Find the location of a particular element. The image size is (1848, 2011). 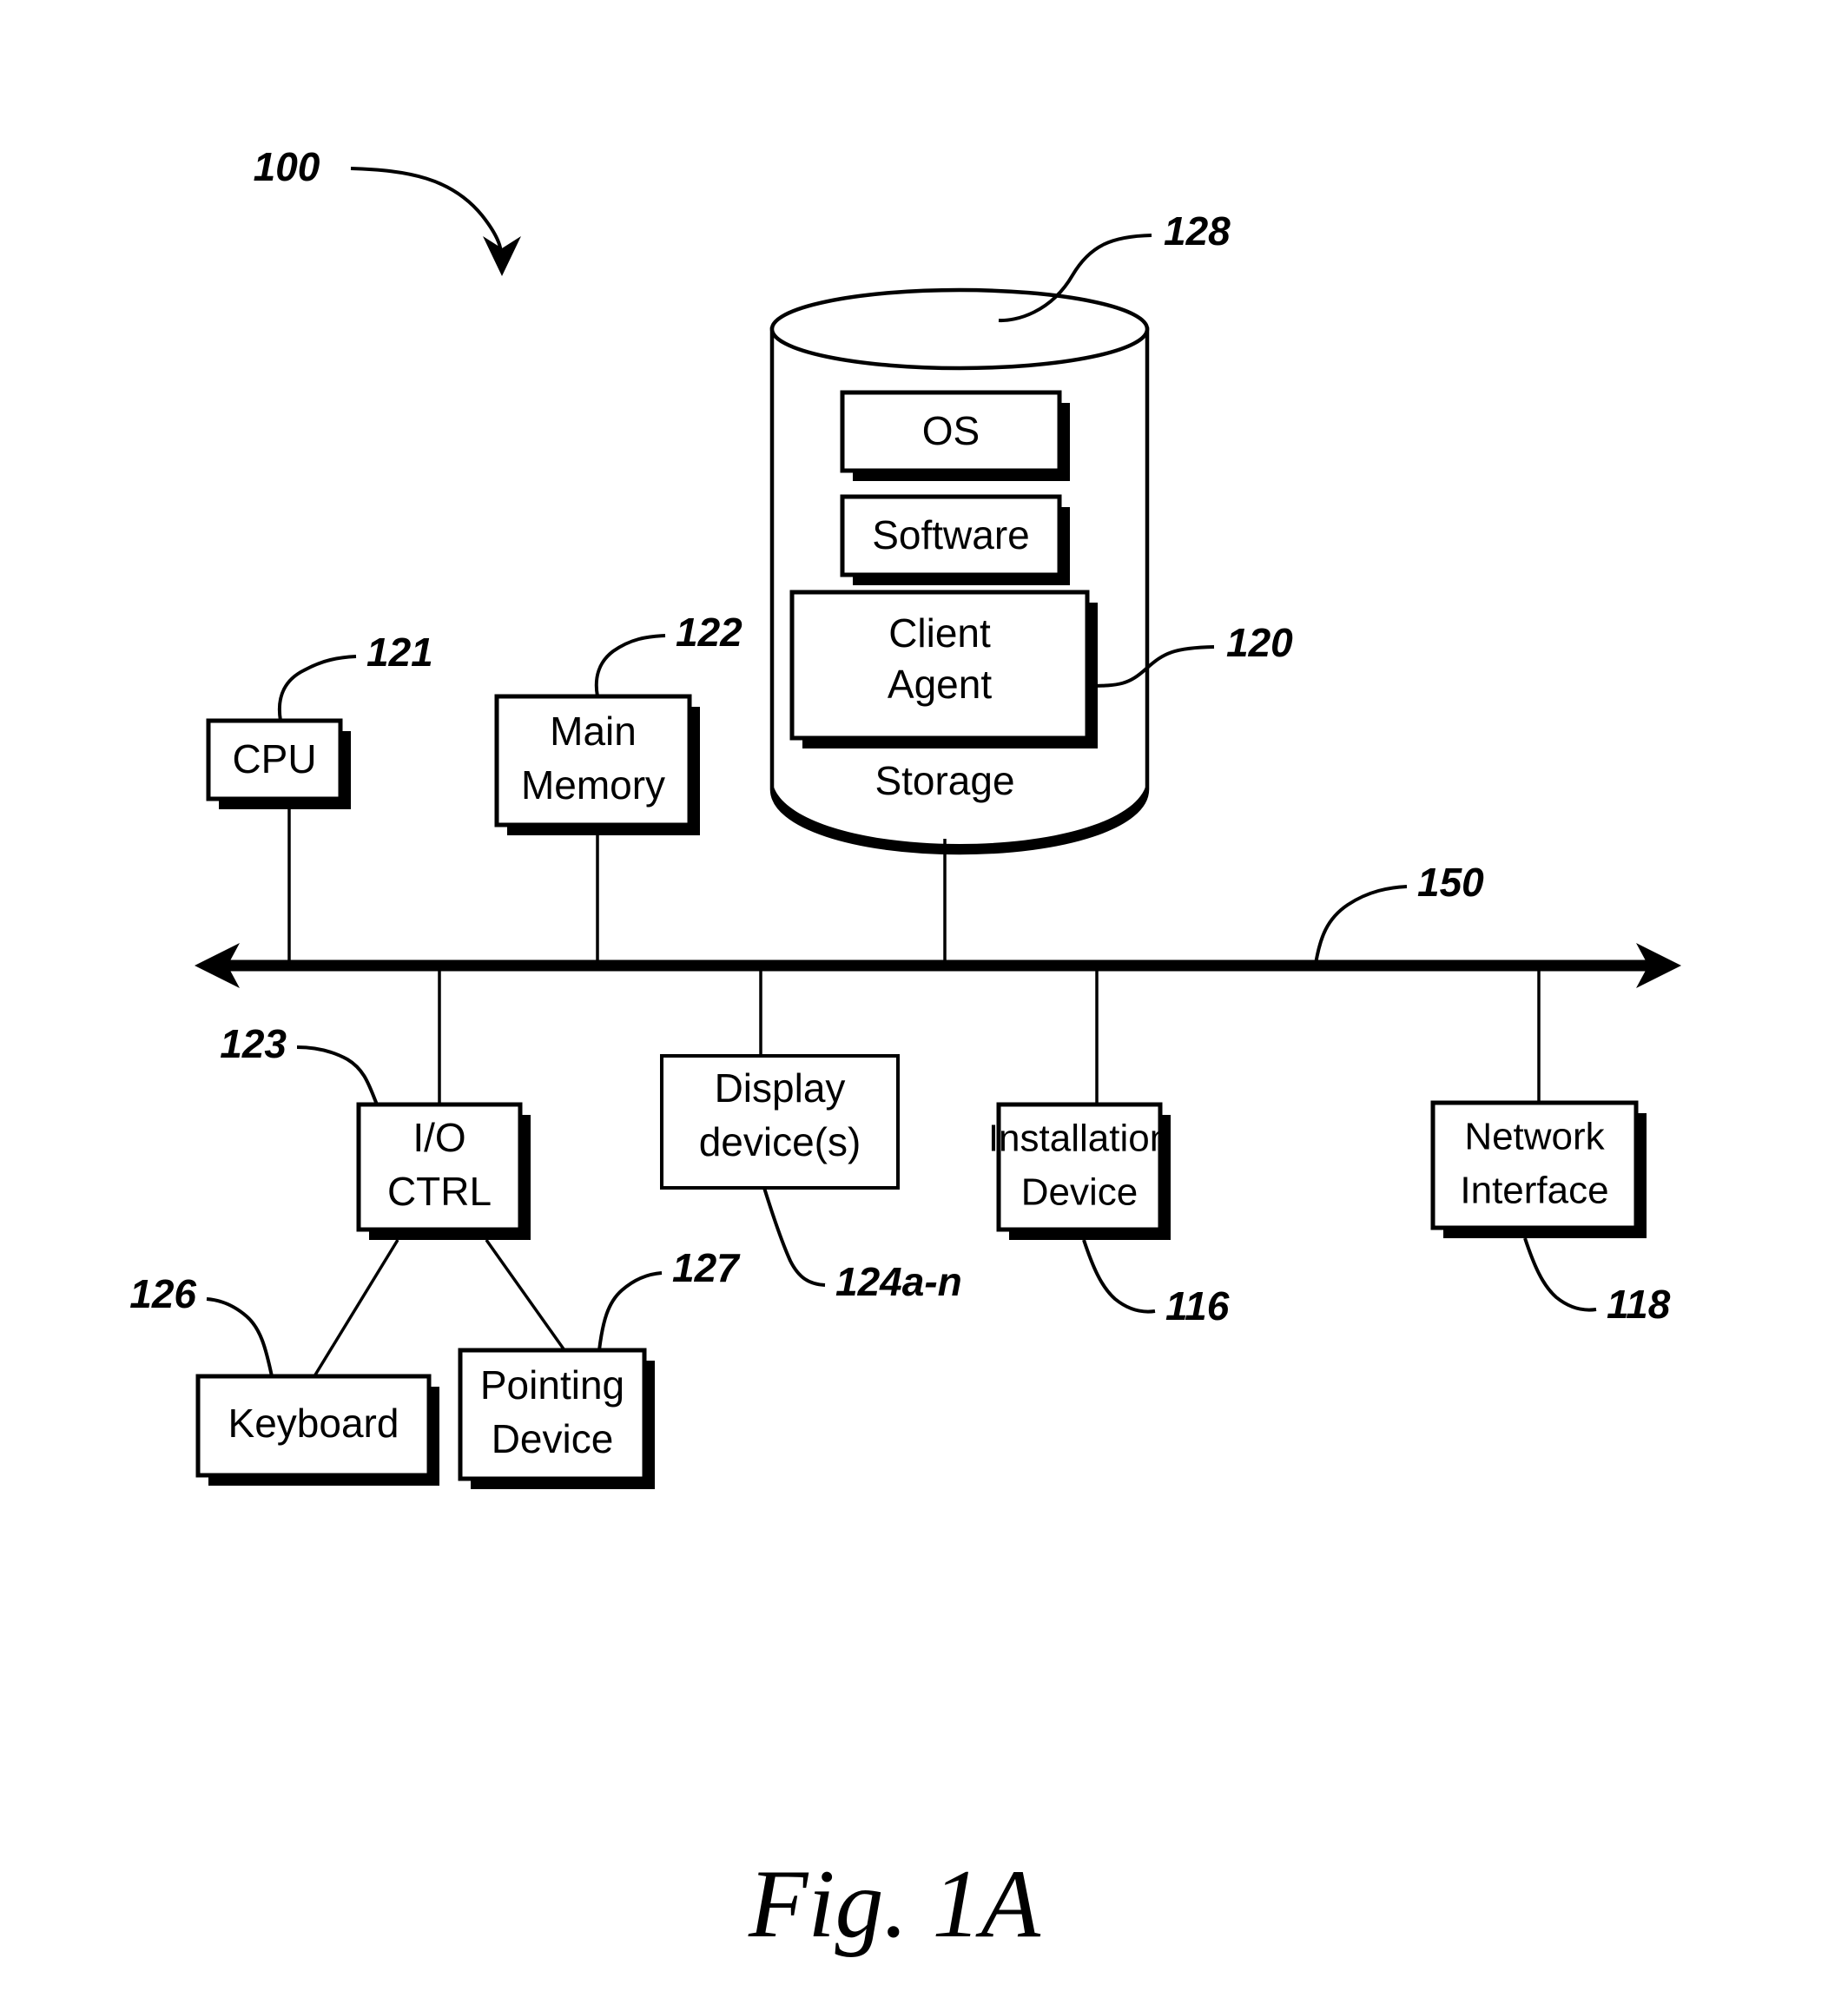

display-devices-box: Display device(s) is located at coordinates (780, 1122).